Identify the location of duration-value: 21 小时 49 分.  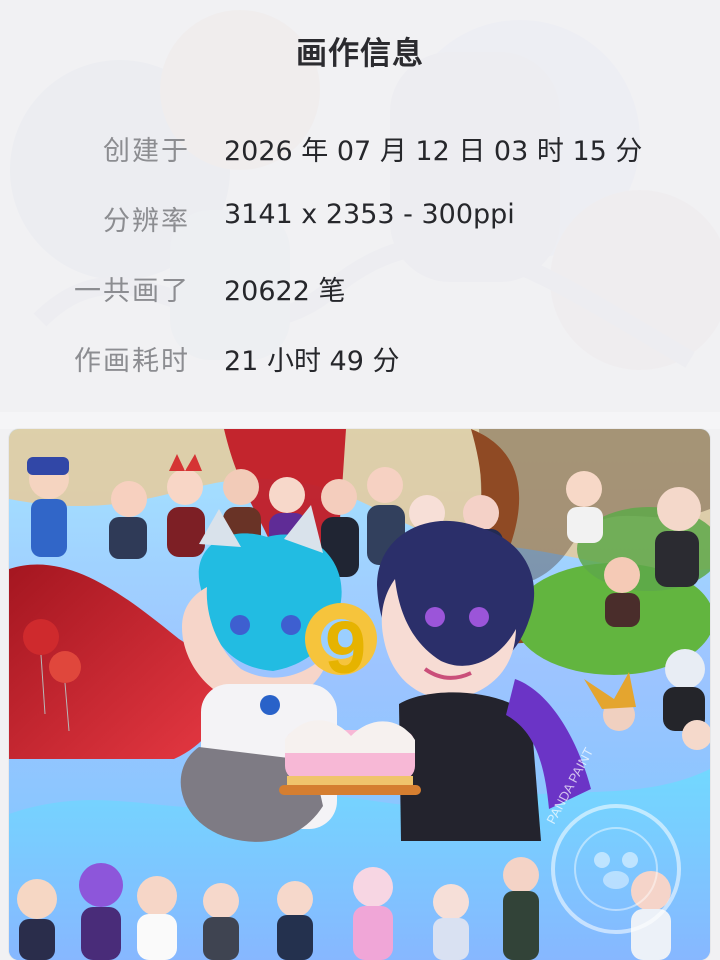
(312, 361).